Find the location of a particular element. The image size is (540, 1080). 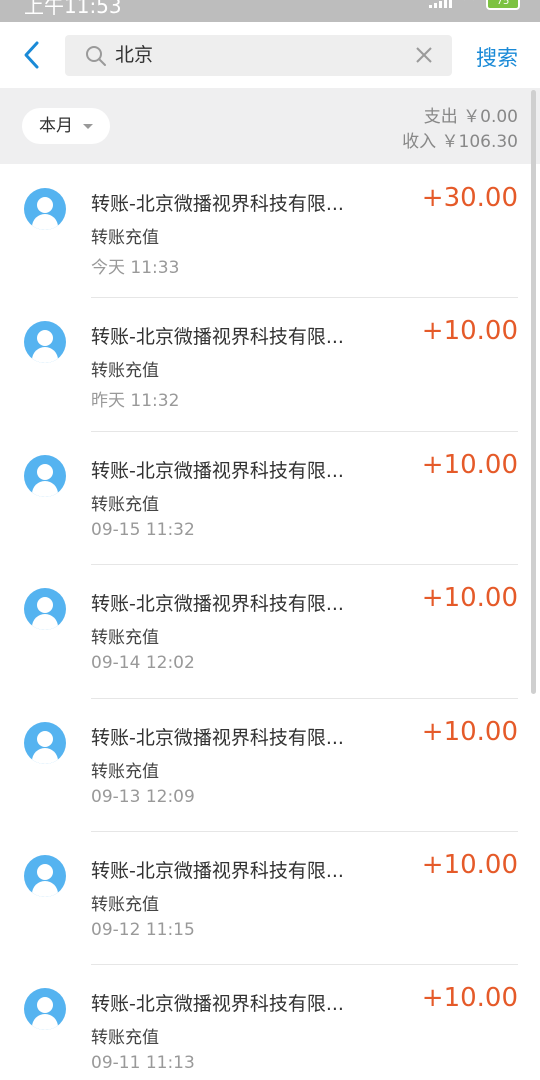

transaction-date: 今天 is located at coordinates (108, 268).